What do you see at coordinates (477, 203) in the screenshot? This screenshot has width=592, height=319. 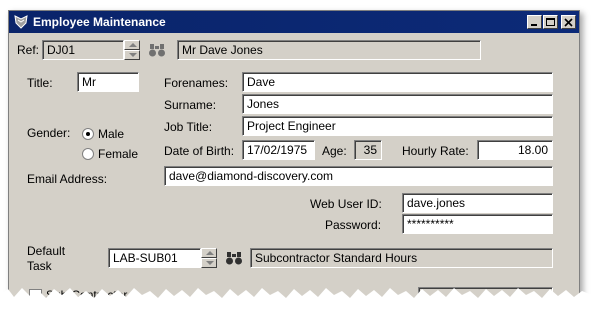 I see `web-user-field: dave.jones` at bounding box center [477, 203].